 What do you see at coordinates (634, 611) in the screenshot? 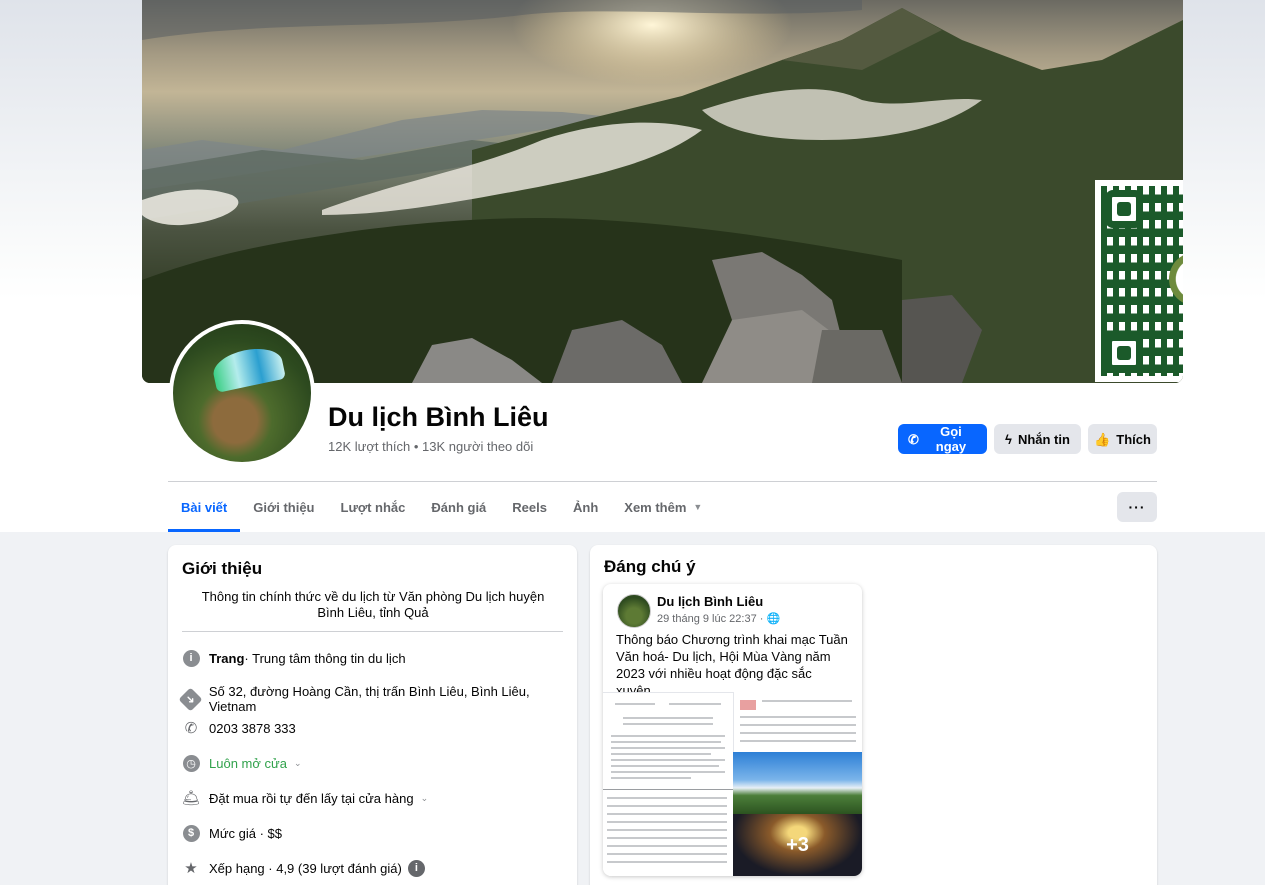
I see `post-avatar` at bounding box center [634, 611].